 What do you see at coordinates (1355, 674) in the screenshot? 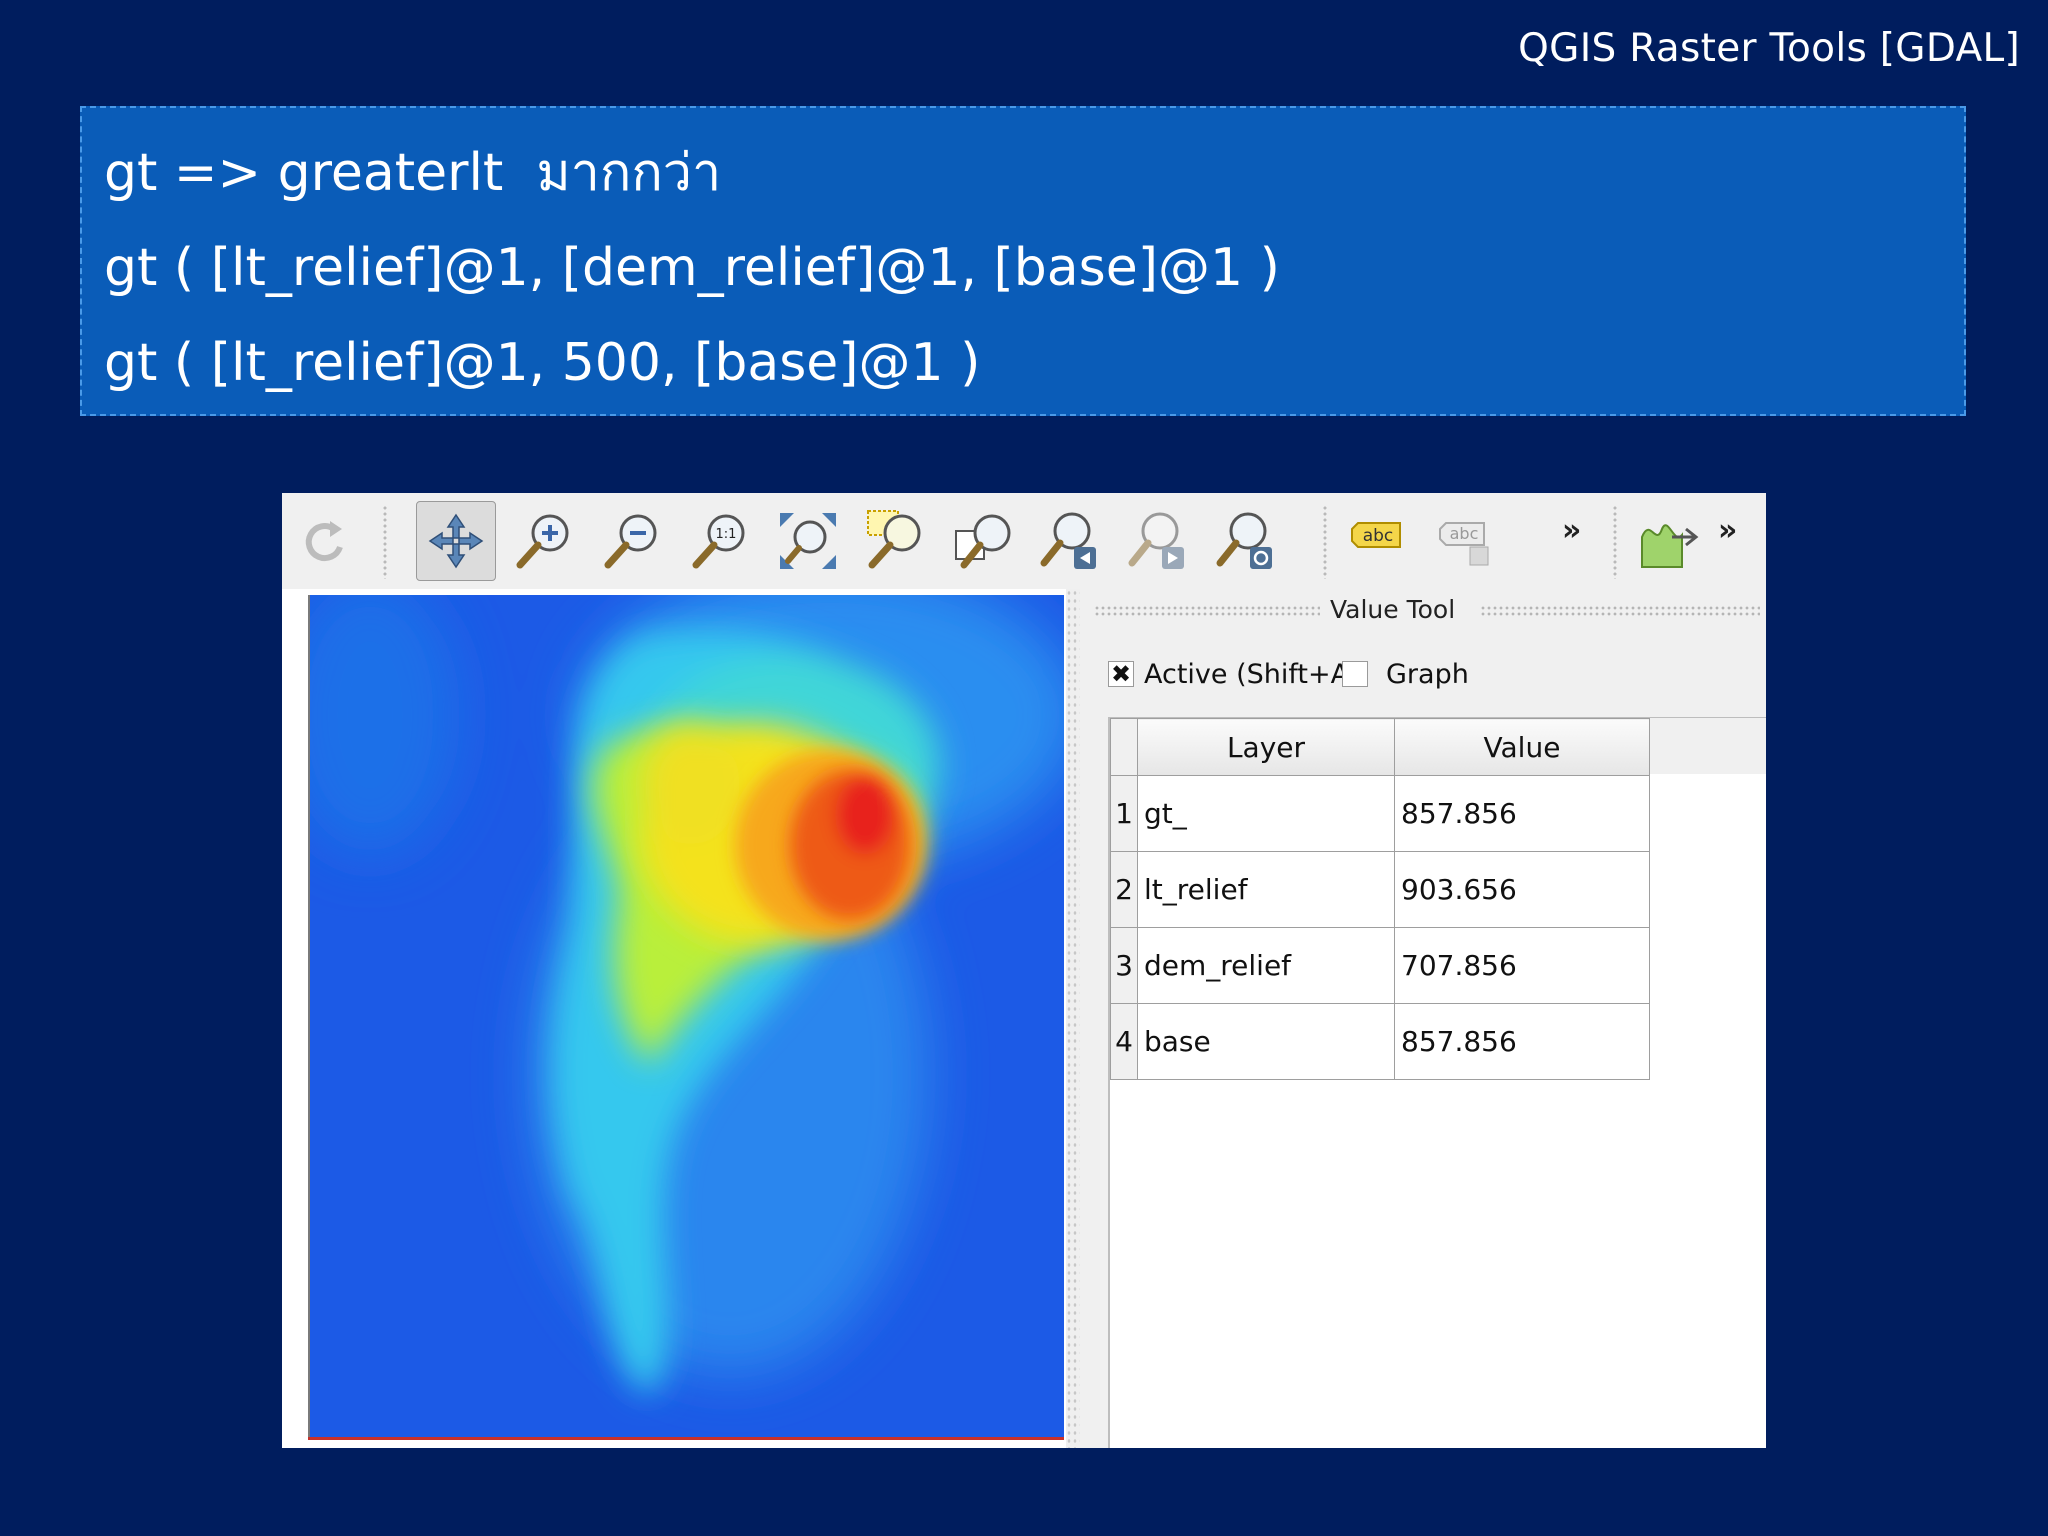
I see `graph-checkbox` at bounding box center [1355, 674].